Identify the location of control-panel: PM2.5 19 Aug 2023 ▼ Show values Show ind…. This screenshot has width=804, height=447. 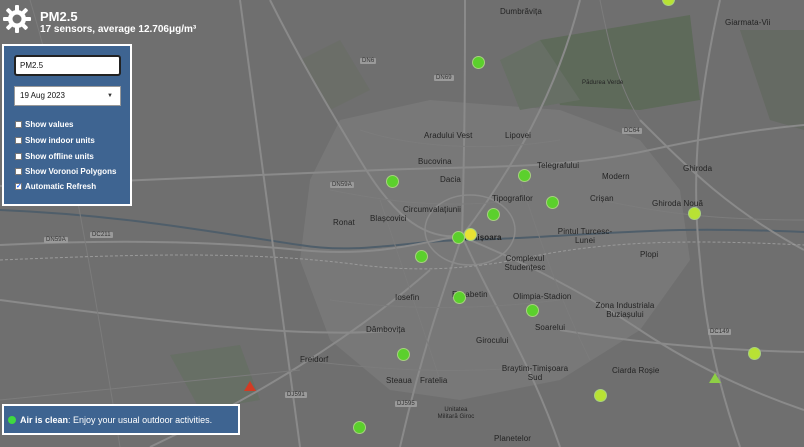
(67, 125).